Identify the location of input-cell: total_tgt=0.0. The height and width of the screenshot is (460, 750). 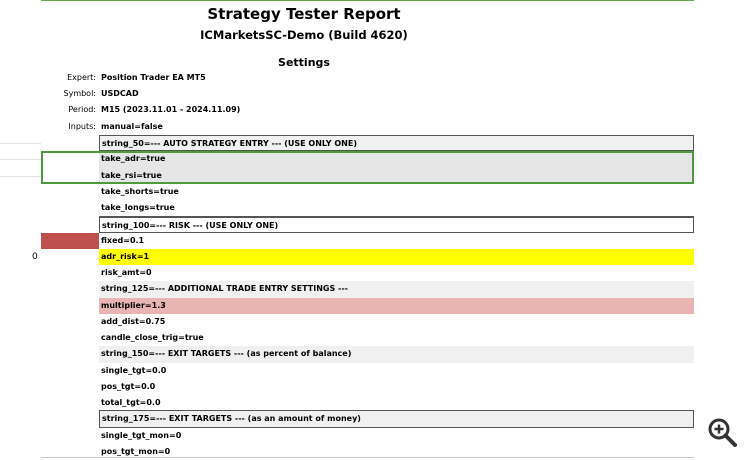
(396, 403).